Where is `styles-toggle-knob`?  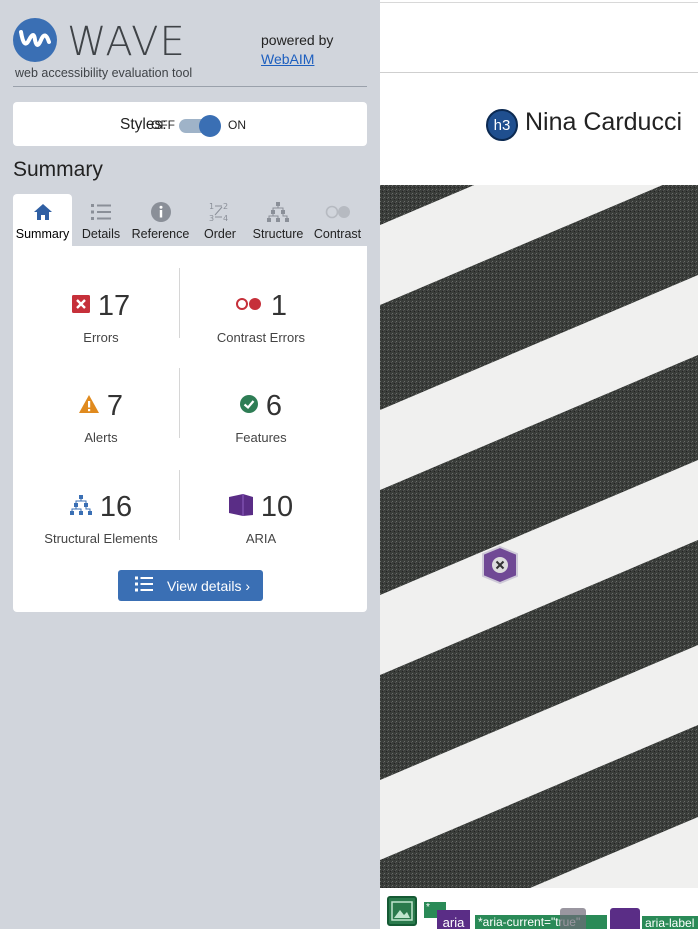
styles-toggle-knob is located at coordinates (210, 126).